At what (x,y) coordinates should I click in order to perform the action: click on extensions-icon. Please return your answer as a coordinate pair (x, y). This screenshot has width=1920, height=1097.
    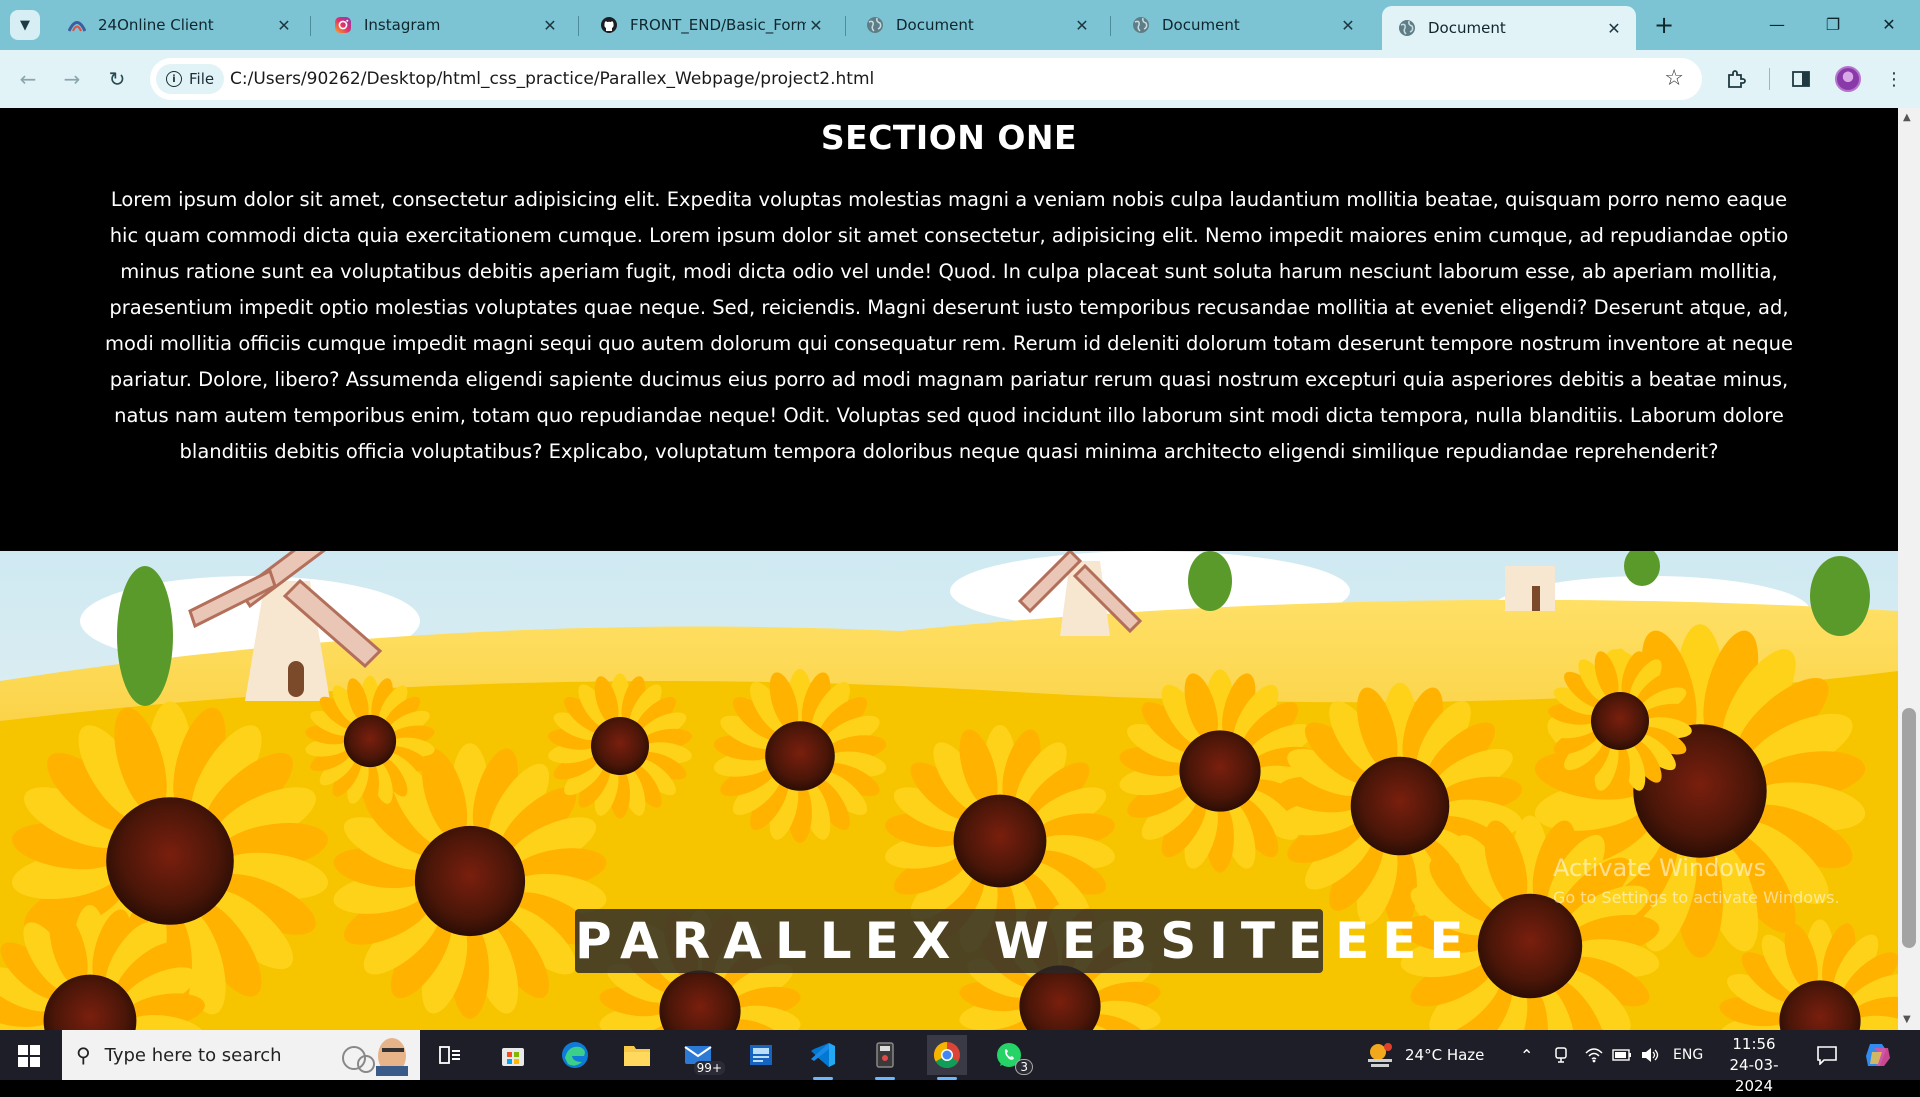
    Looking at the image, I should click on (1736, 79).